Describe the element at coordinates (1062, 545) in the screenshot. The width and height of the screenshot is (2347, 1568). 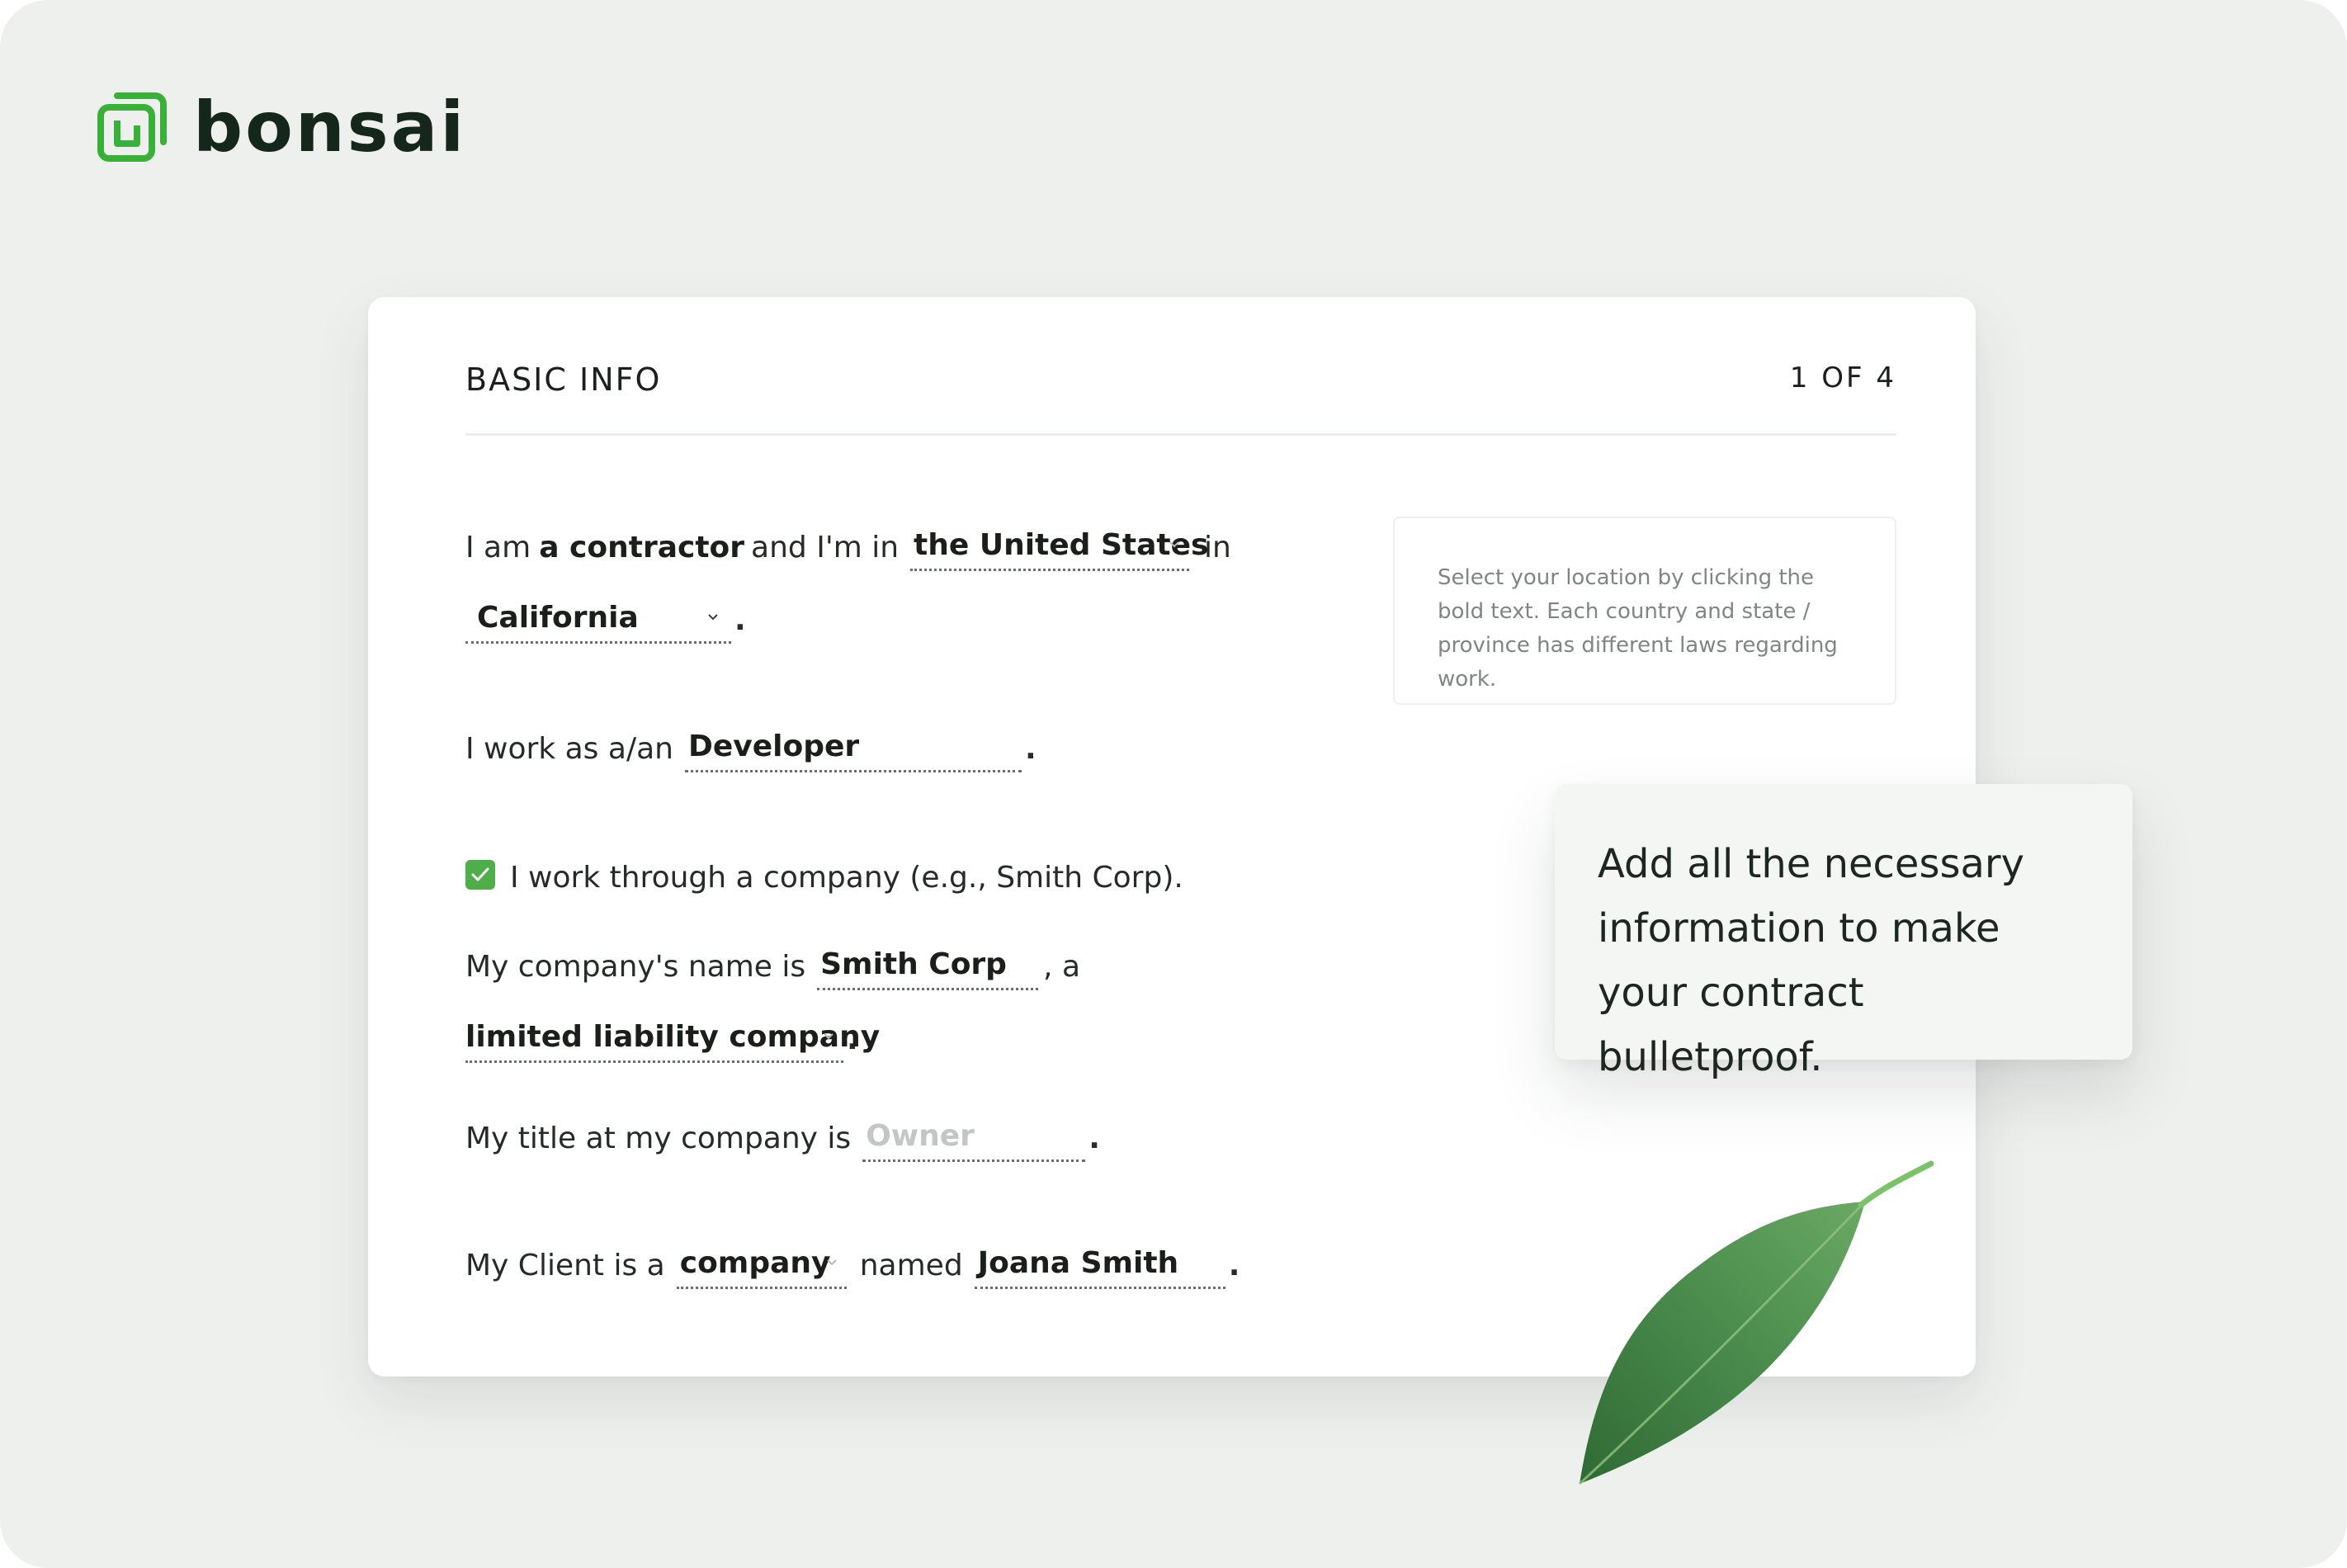
I see `country-value: the United States` at that location.